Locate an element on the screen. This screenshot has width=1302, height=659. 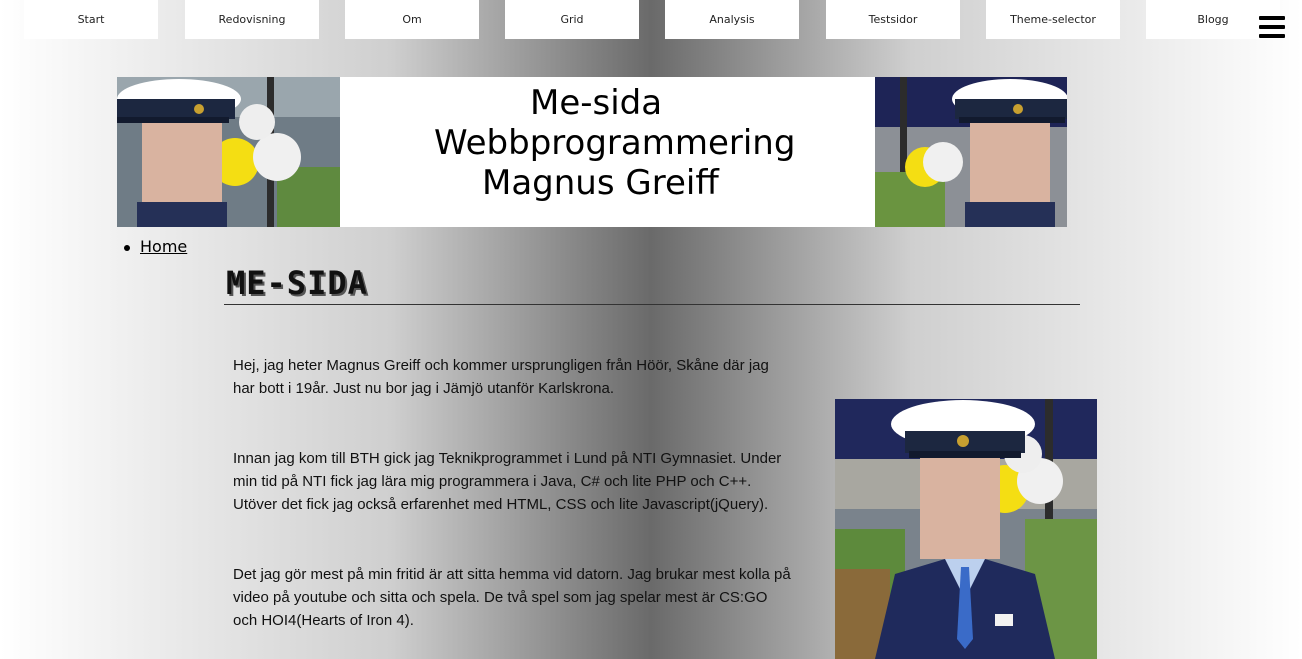
banner-photo-left is located at coordinates (228, 152).